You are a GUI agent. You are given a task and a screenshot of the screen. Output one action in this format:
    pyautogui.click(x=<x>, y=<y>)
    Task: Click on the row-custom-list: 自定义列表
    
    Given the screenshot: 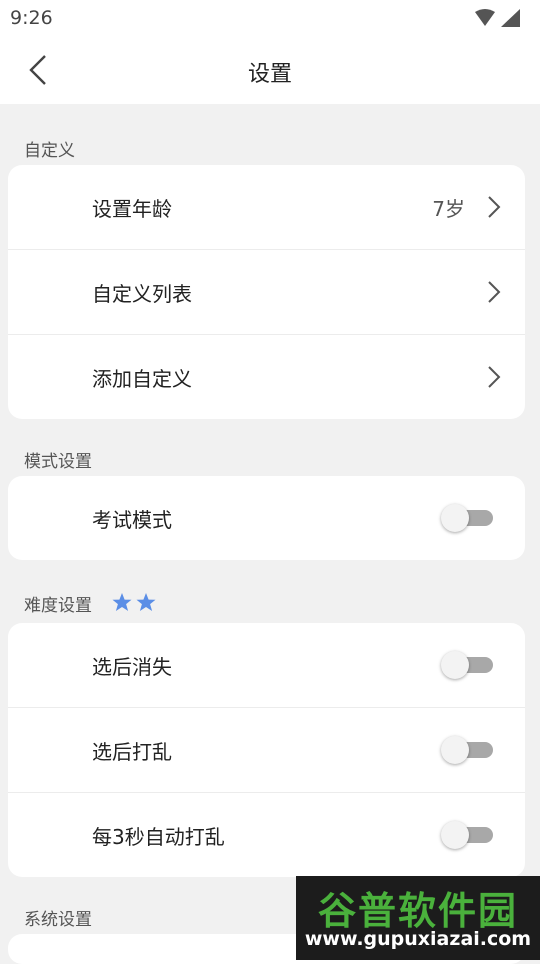 What is the action you would take?
    pyautogui.click(x=266, y=291)
    